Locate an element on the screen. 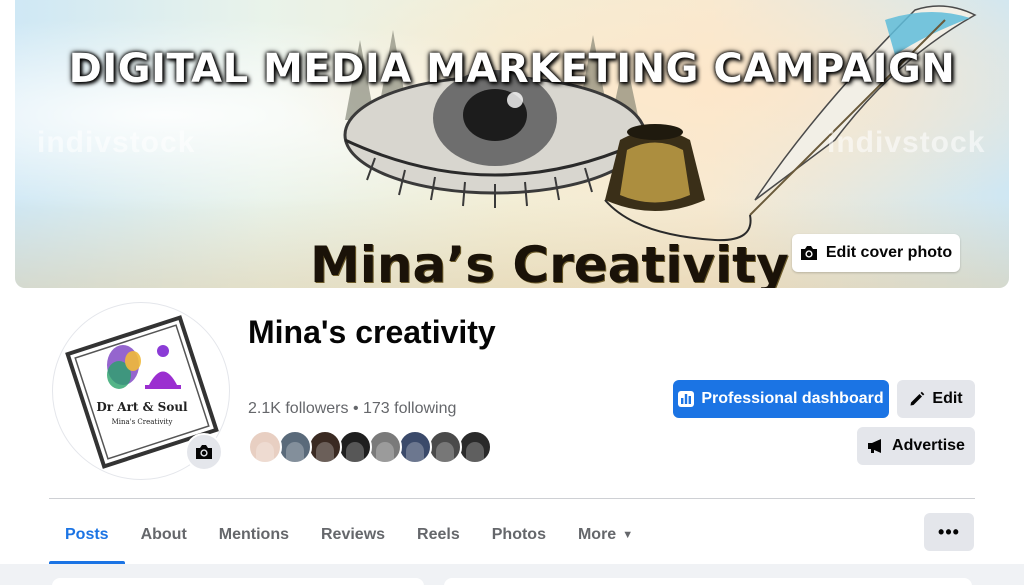  tab-more: More ▼ is located at coordinates (605, 535).